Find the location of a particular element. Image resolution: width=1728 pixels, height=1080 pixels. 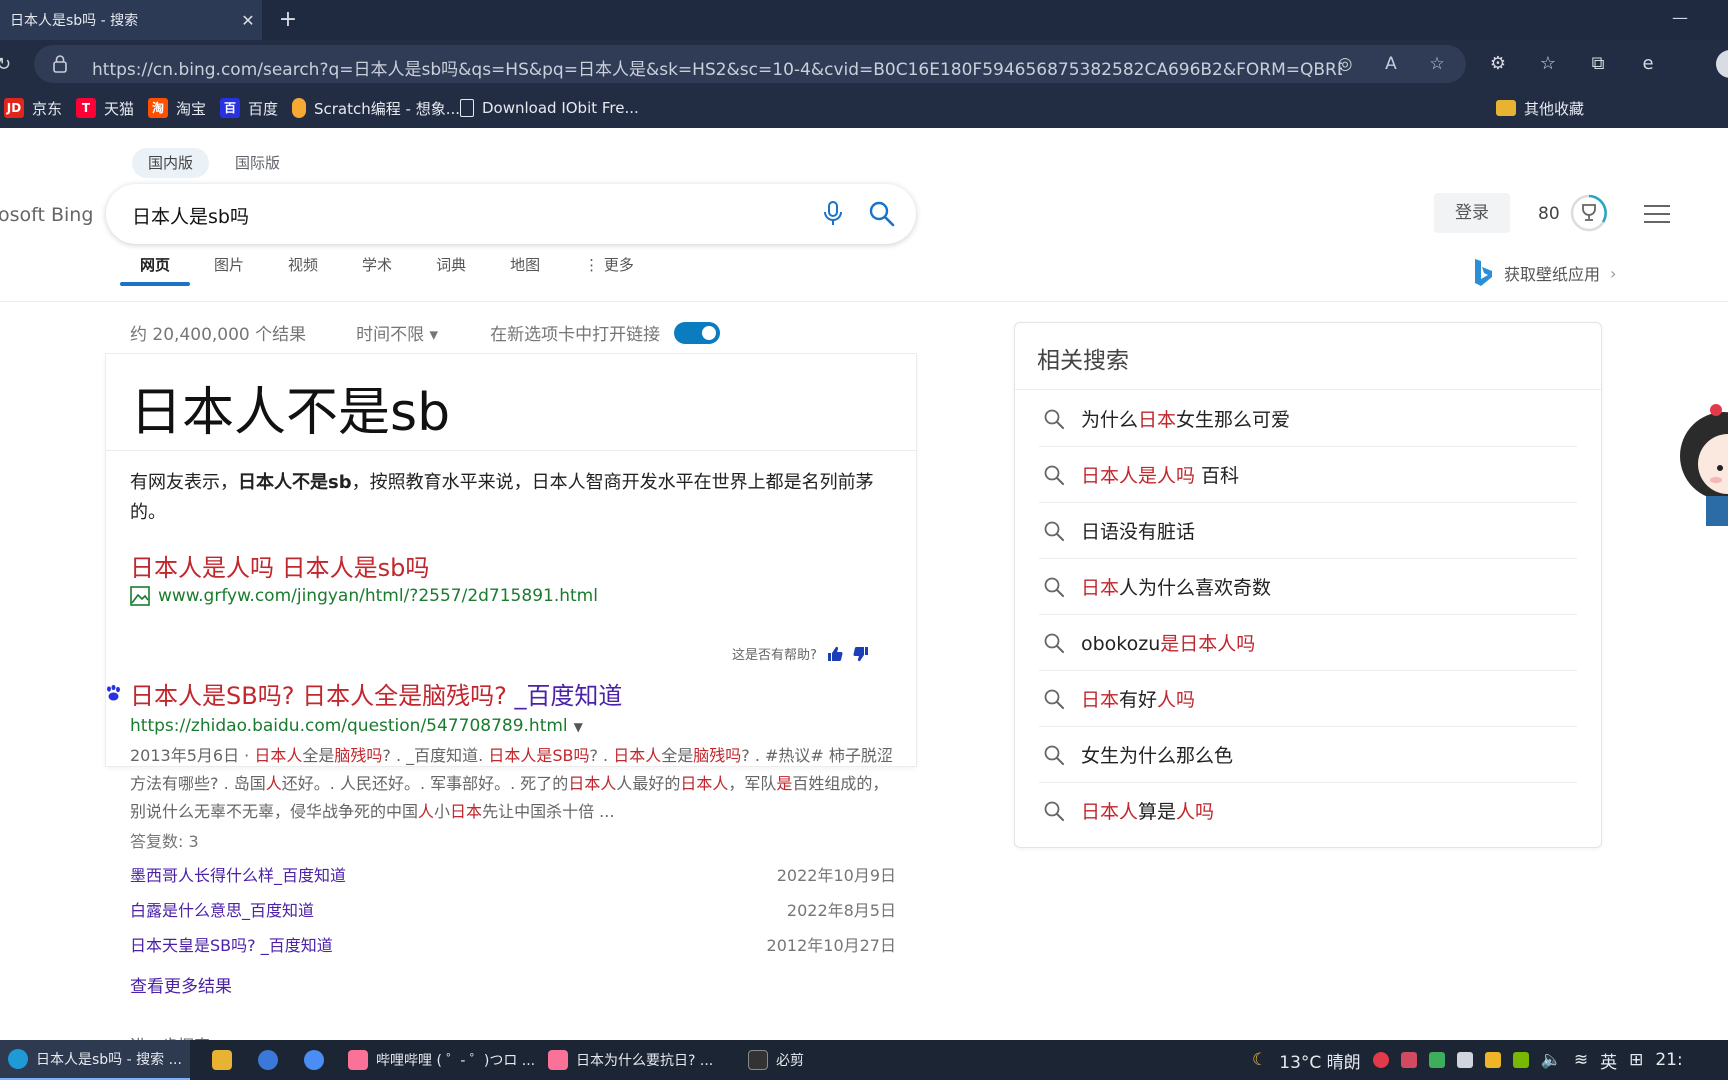

microphone-icon is located at coordinates (833, 214).